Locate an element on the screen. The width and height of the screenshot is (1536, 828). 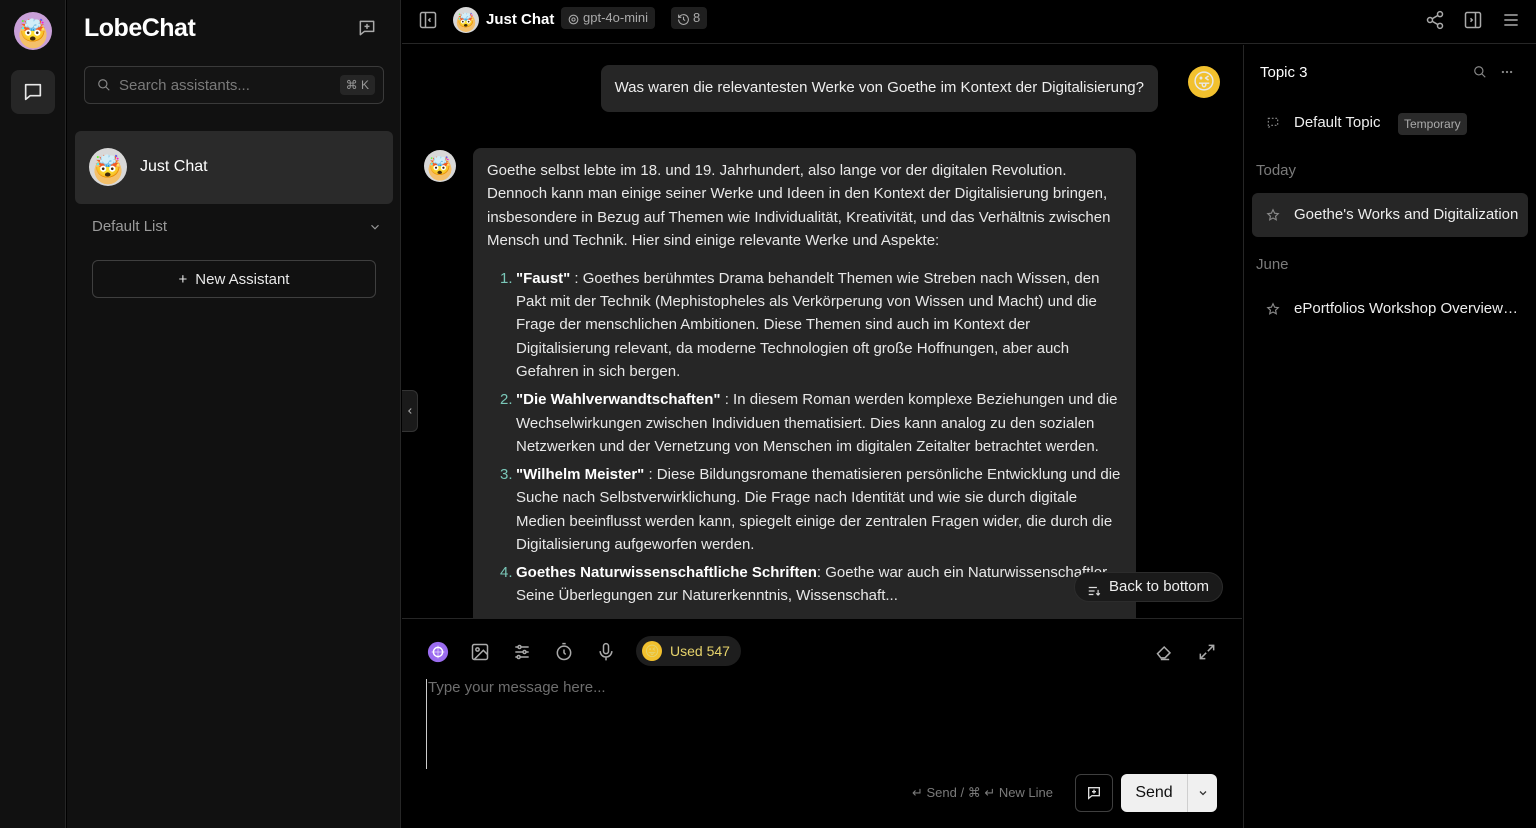
chat-nav-icon is located at coordinates (33, 92).